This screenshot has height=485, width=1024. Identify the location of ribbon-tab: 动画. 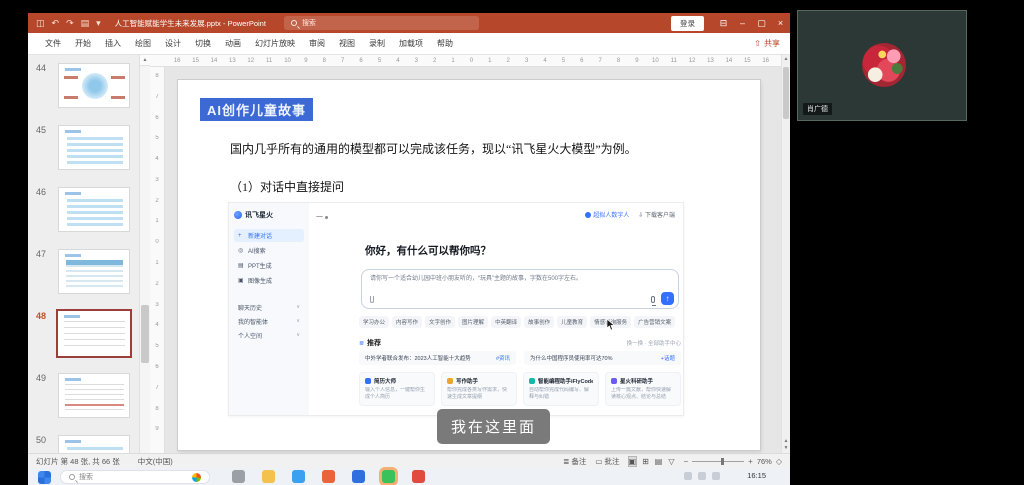
(233, 43).